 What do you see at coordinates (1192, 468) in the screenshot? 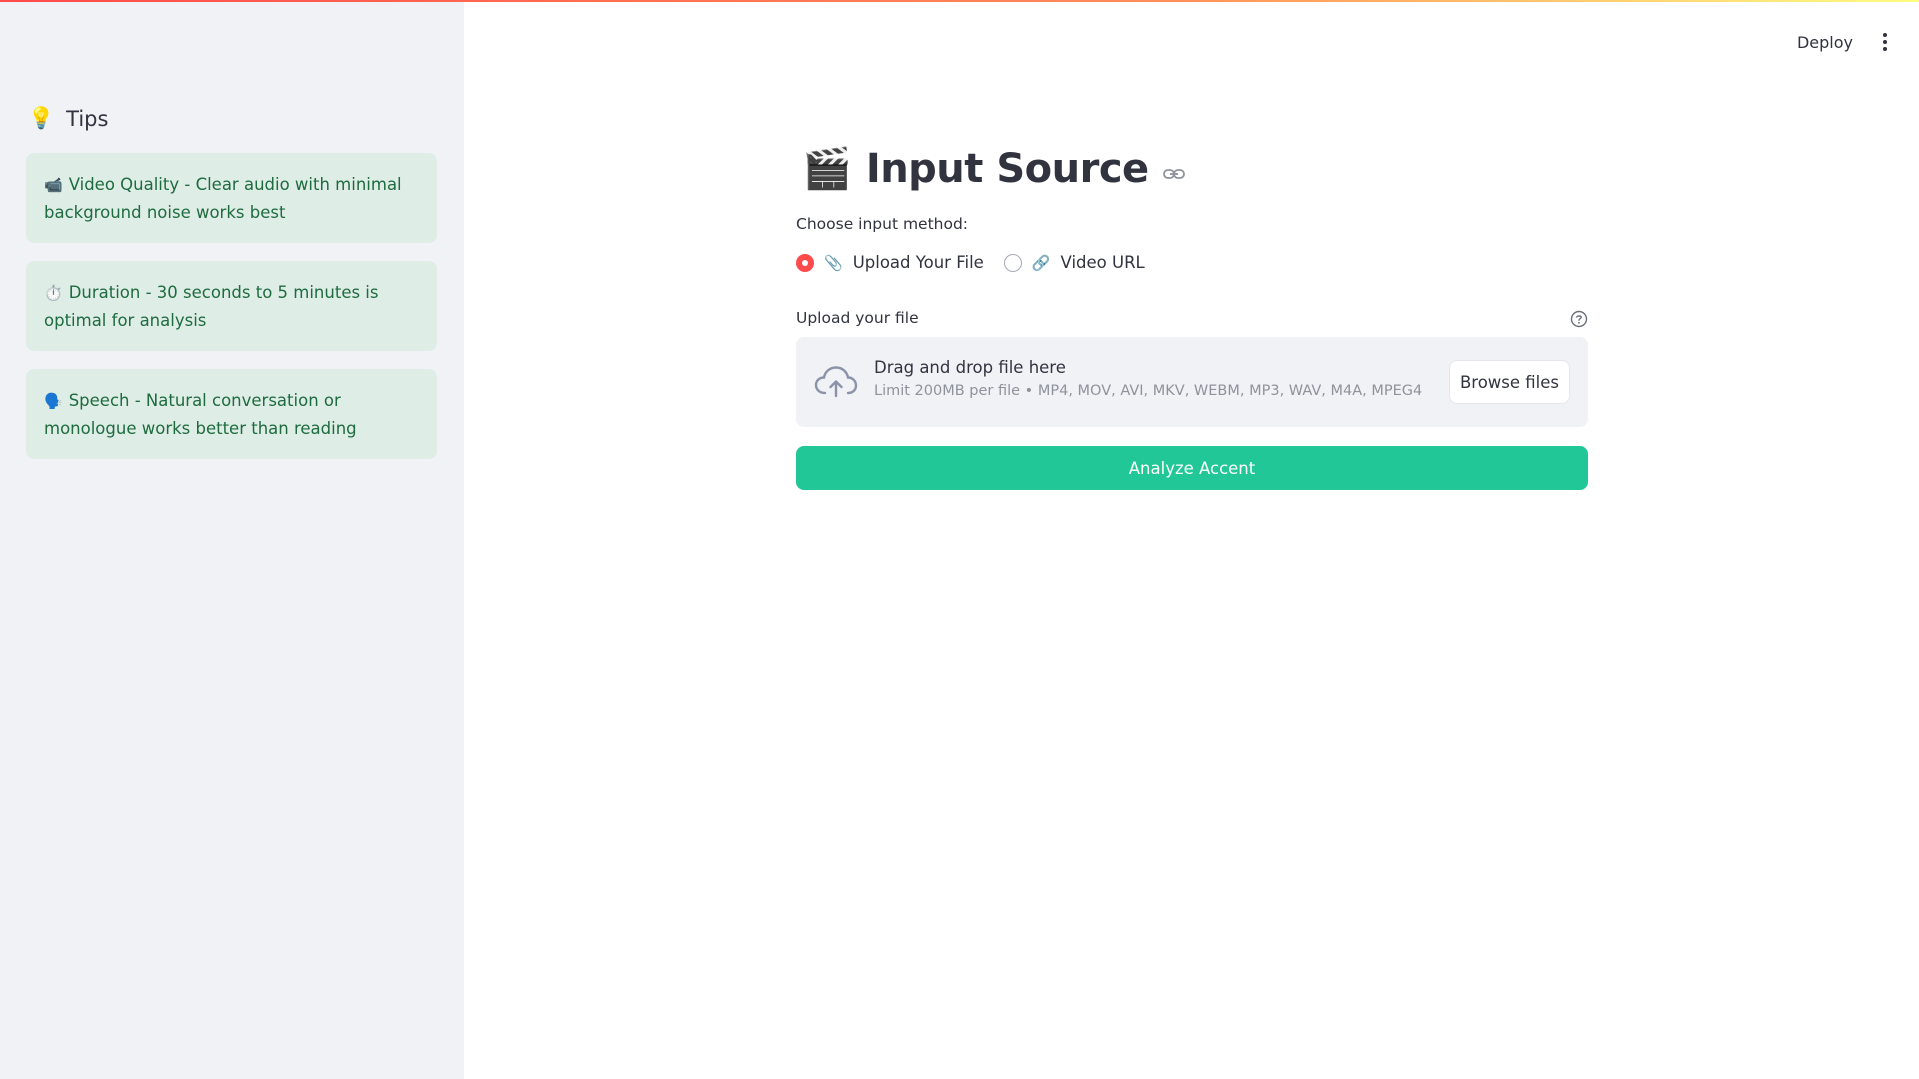
I see `analyze-accent-button: Analyze Accent` at bounding box center [1192, 468].